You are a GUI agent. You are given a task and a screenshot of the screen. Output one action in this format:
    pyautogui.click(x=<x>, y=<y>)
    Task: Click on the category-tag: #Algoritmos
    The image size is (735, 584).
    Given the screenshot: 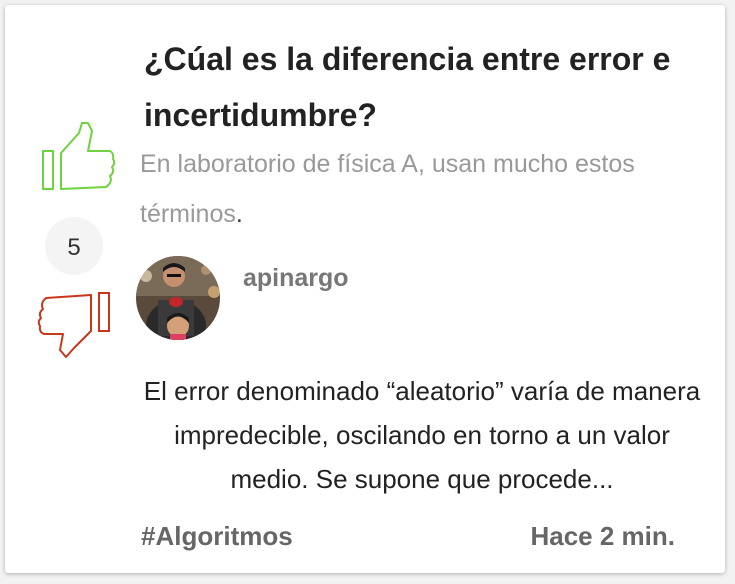 What is the action you would take?
    pyautogui.click(x=217, y=536)
    